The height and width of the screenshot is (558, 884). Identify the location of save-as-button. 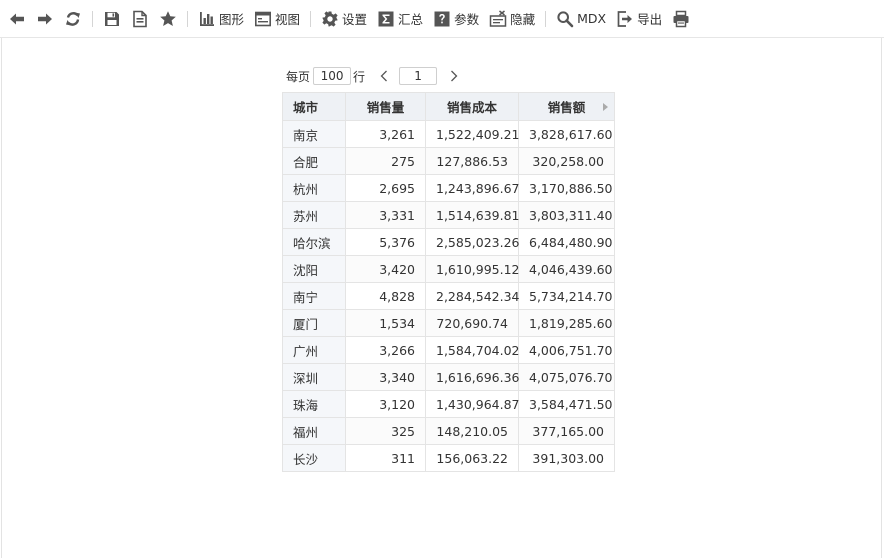
(140, 19).